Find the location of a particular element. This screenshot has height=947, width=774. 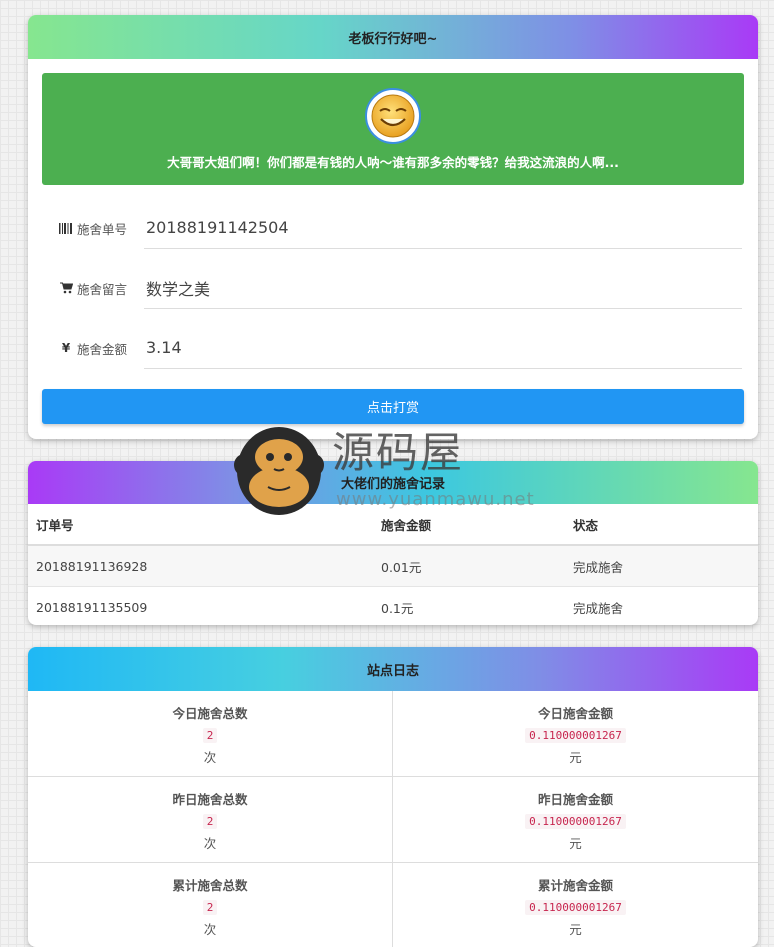

pay-button: 点击打赏 is located at coordinates (393, 406).